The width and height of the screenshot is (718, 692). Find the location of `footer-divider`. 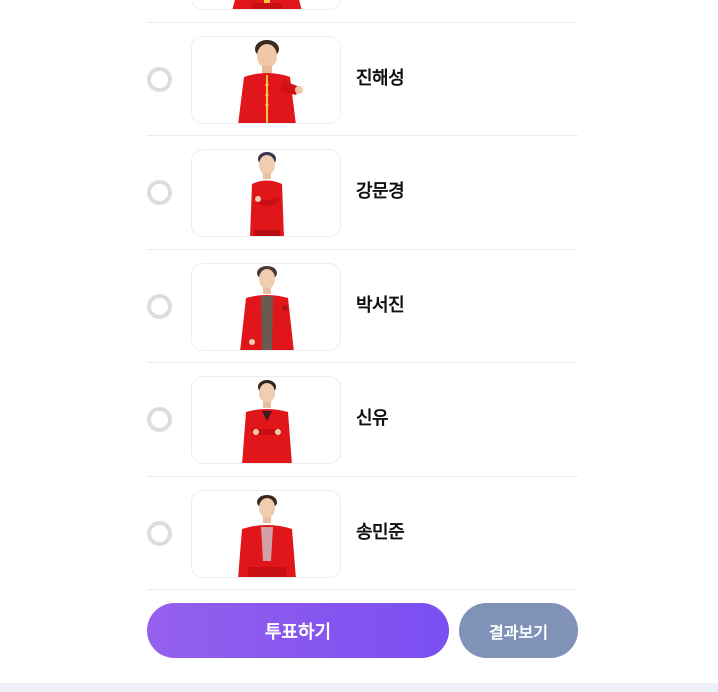

footer-divider is located at coordinates (359, 687).